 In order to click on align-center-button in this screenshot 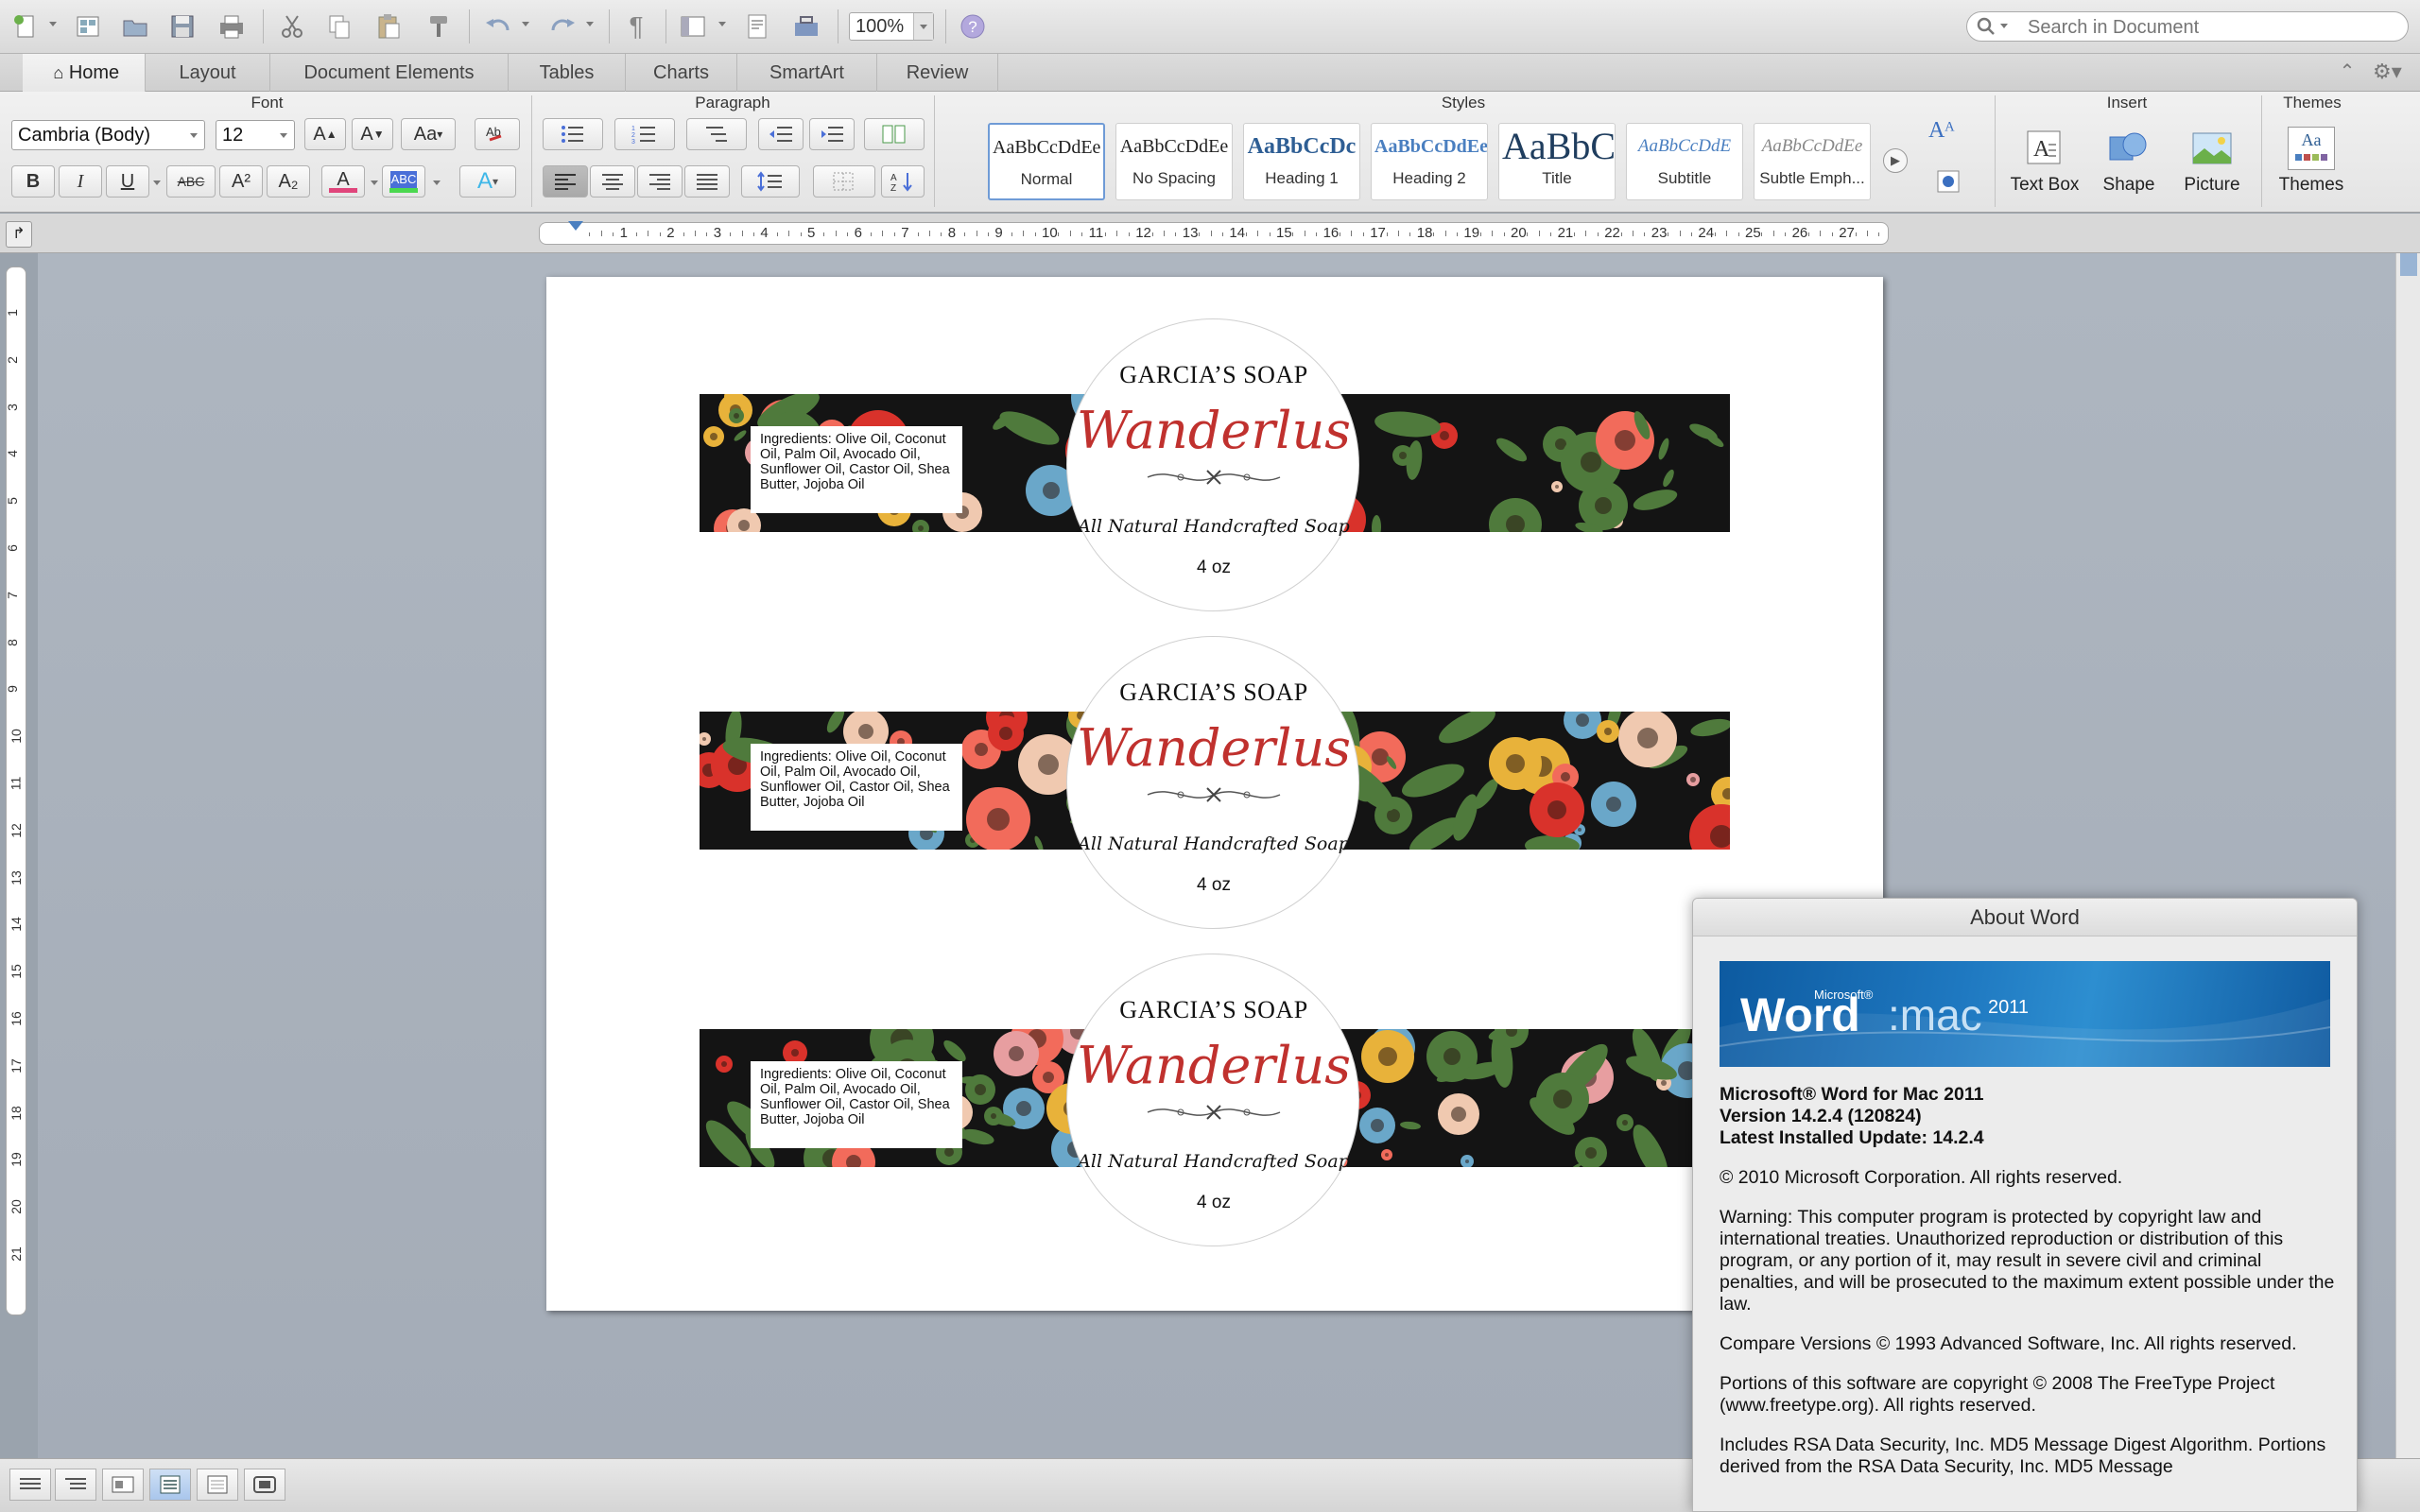, I will do `click(612, 181)`.